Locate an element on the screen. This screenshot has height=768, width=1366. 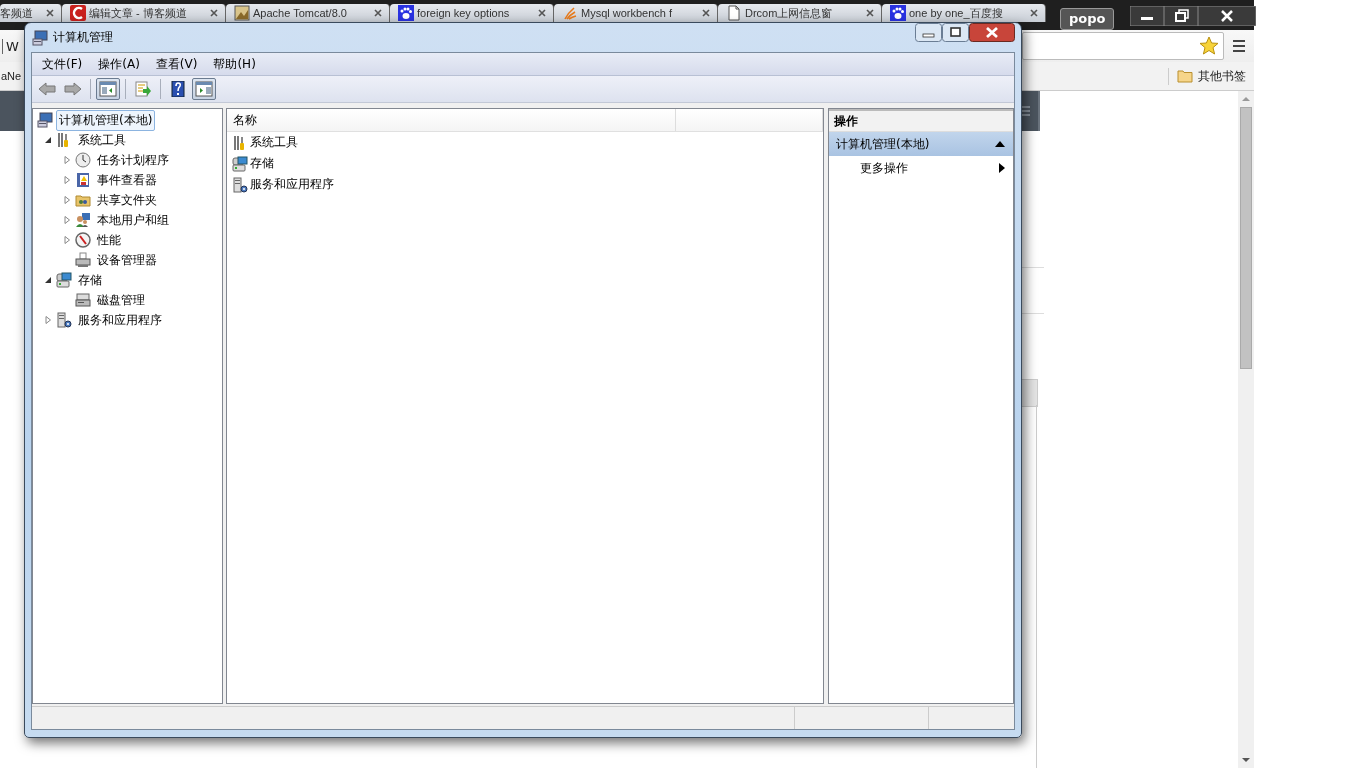
window-title: 计算机管理 is located at coordinates (83, 37).